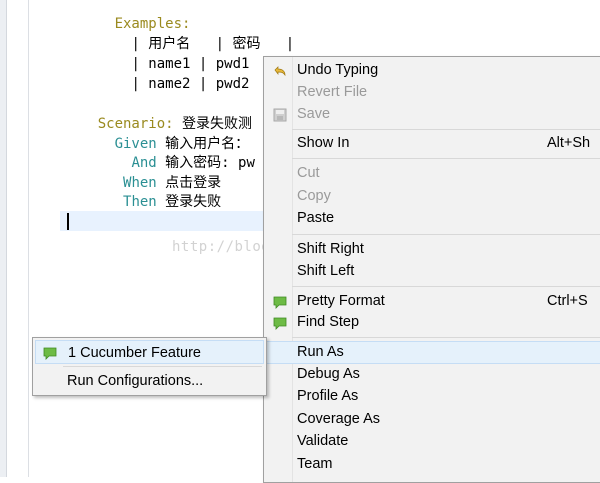 This screenshot has height=483, width=600. Describe the element at coordinates (190, 64) in the screenshot. I see `code-line-3: | name1 | pwd1` at that location.